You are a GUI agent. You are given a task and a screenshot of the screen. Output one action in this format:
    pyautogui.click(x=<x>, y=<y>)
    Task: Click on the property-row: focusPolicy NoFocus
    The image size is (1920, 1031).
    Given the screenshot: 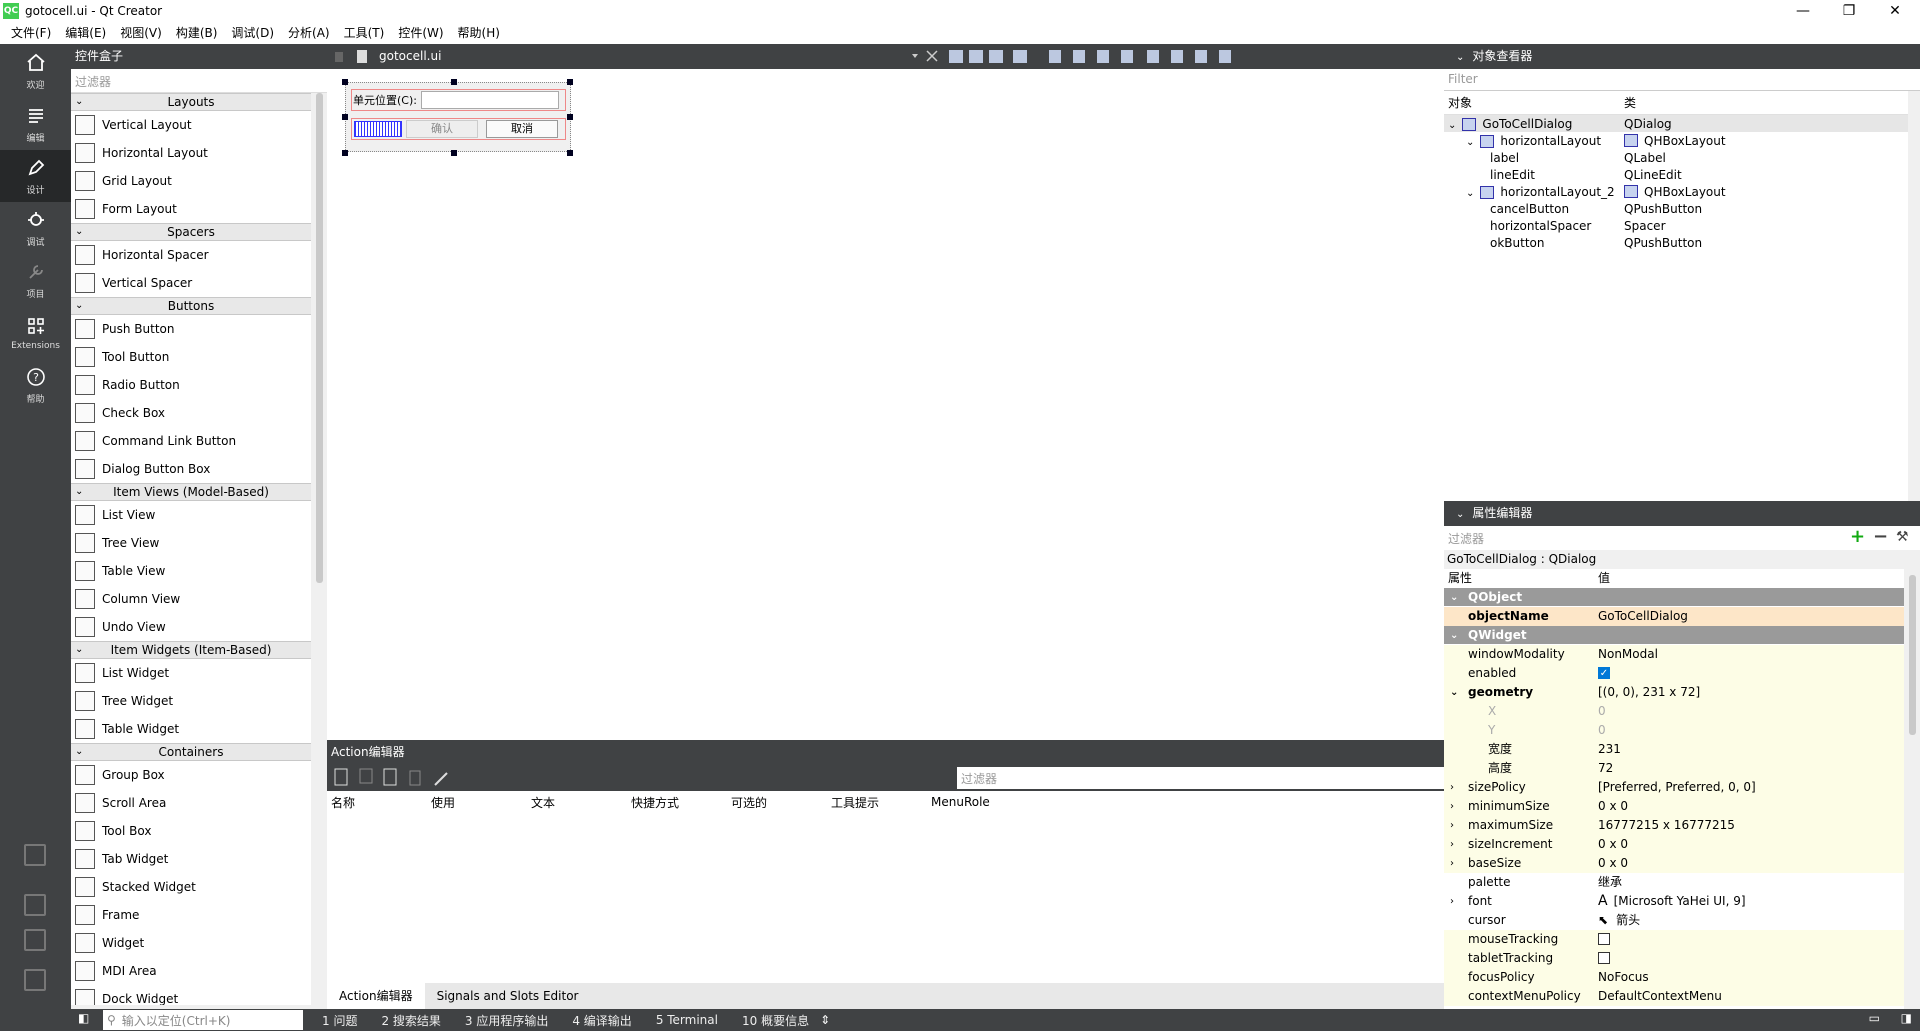 What is the action you would take?
    pyautogui.click(x=1674, y=977)
    